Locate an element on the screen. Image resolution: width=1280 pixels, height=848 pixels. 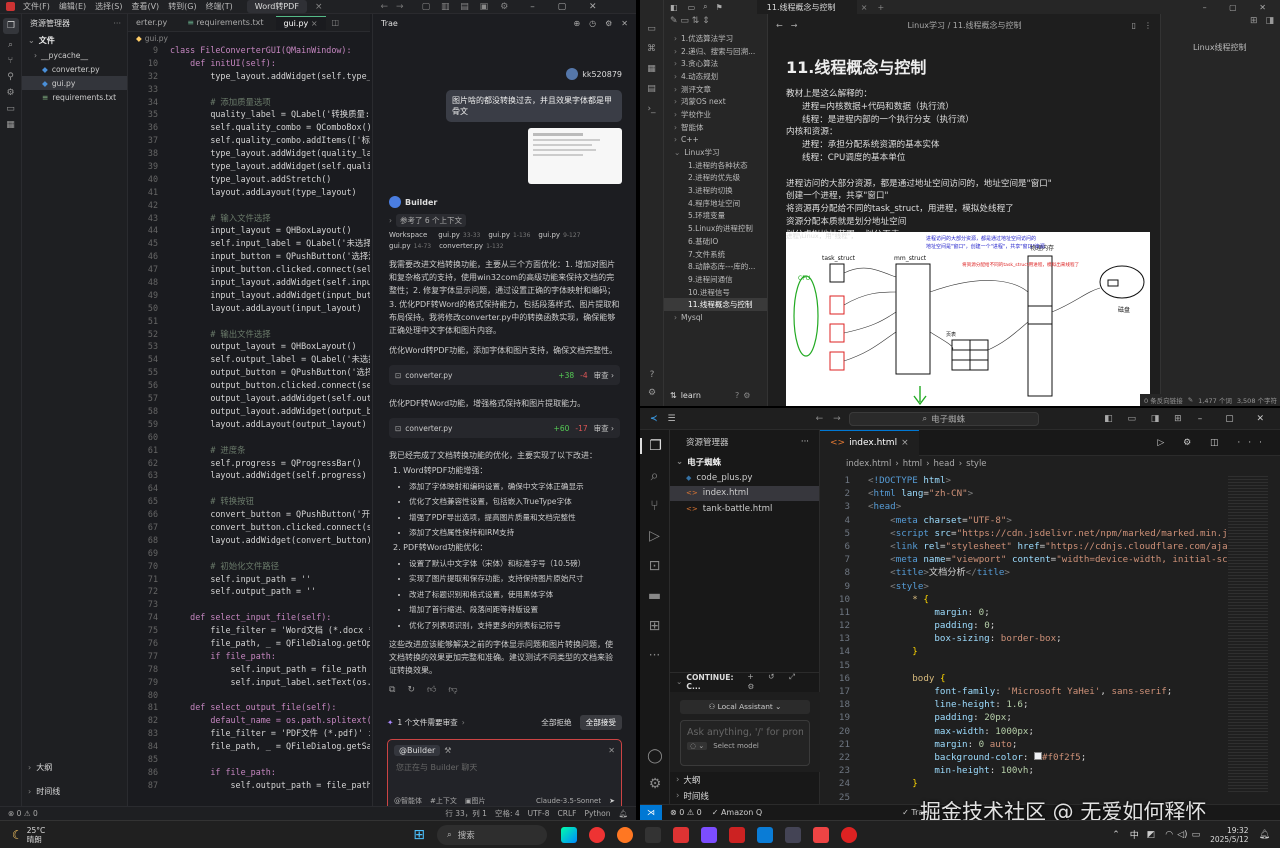
folder-item: › 4.动态规划 is located at coordinates (715, 76).